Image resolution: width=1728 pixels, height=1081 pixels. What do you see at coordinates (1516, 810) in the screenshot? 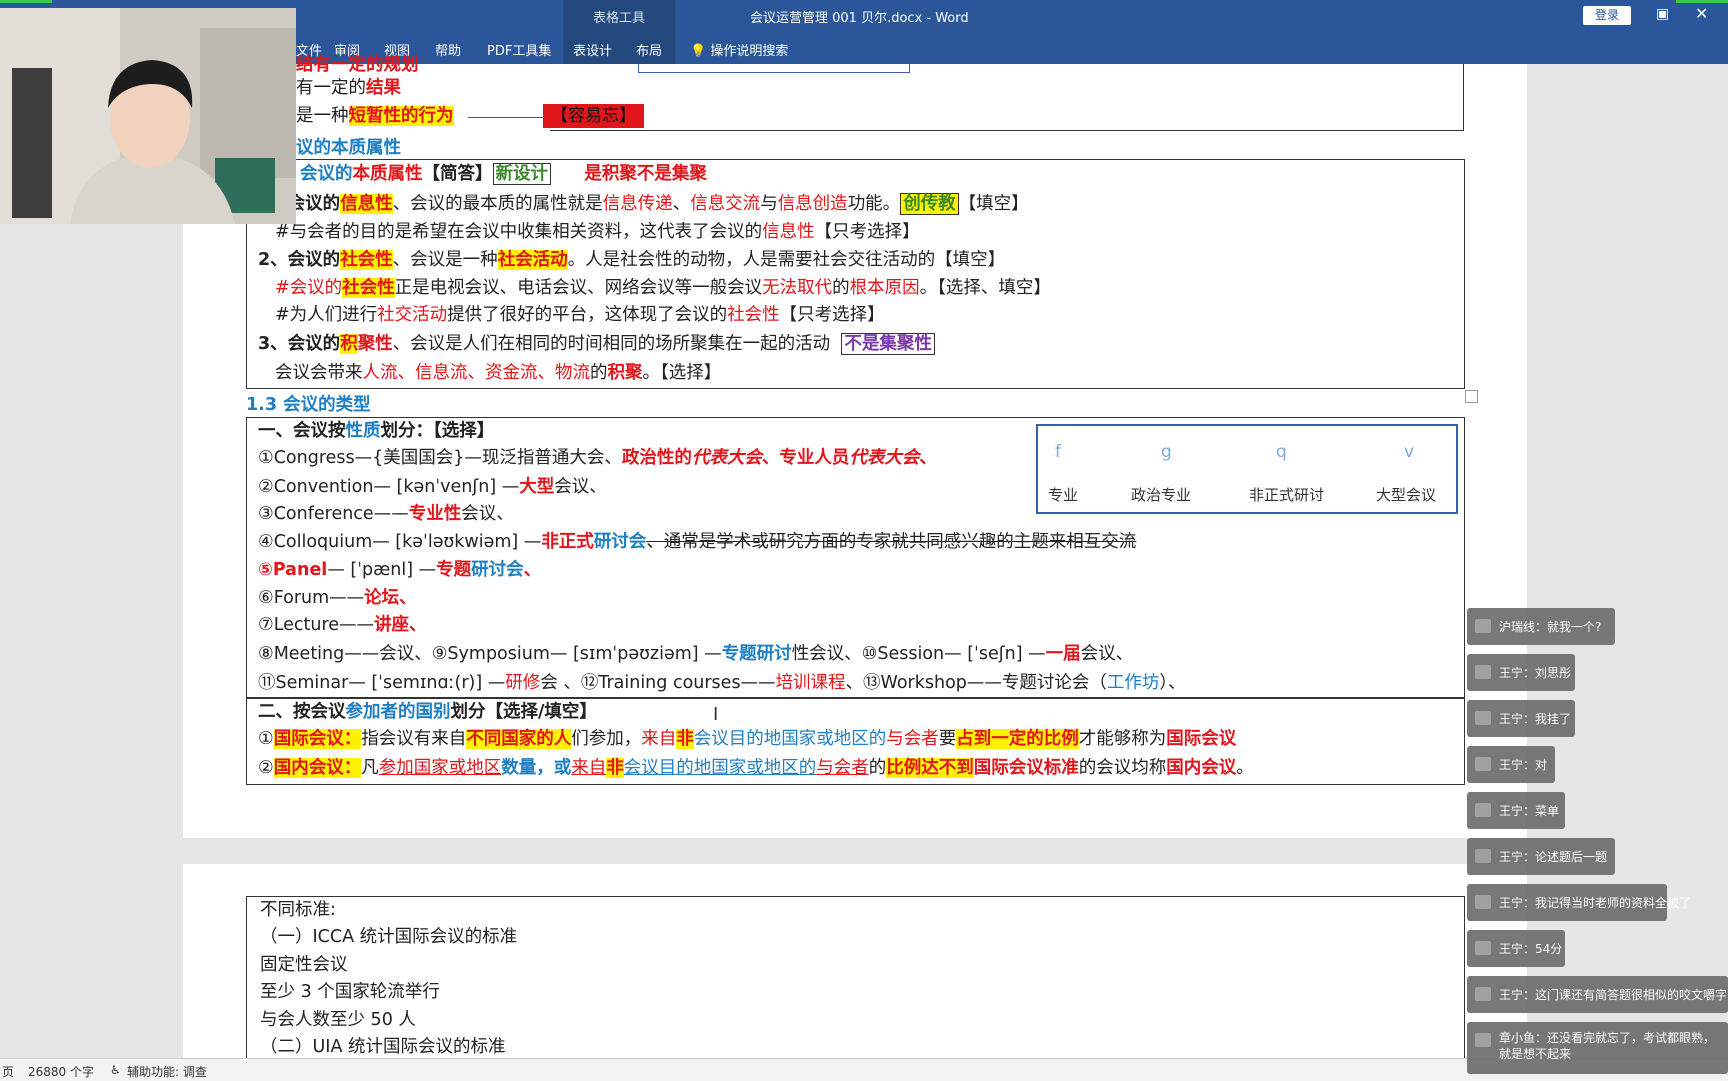
I see `chat-message: 王宁：菜单` at bounding box center [1516, 810].